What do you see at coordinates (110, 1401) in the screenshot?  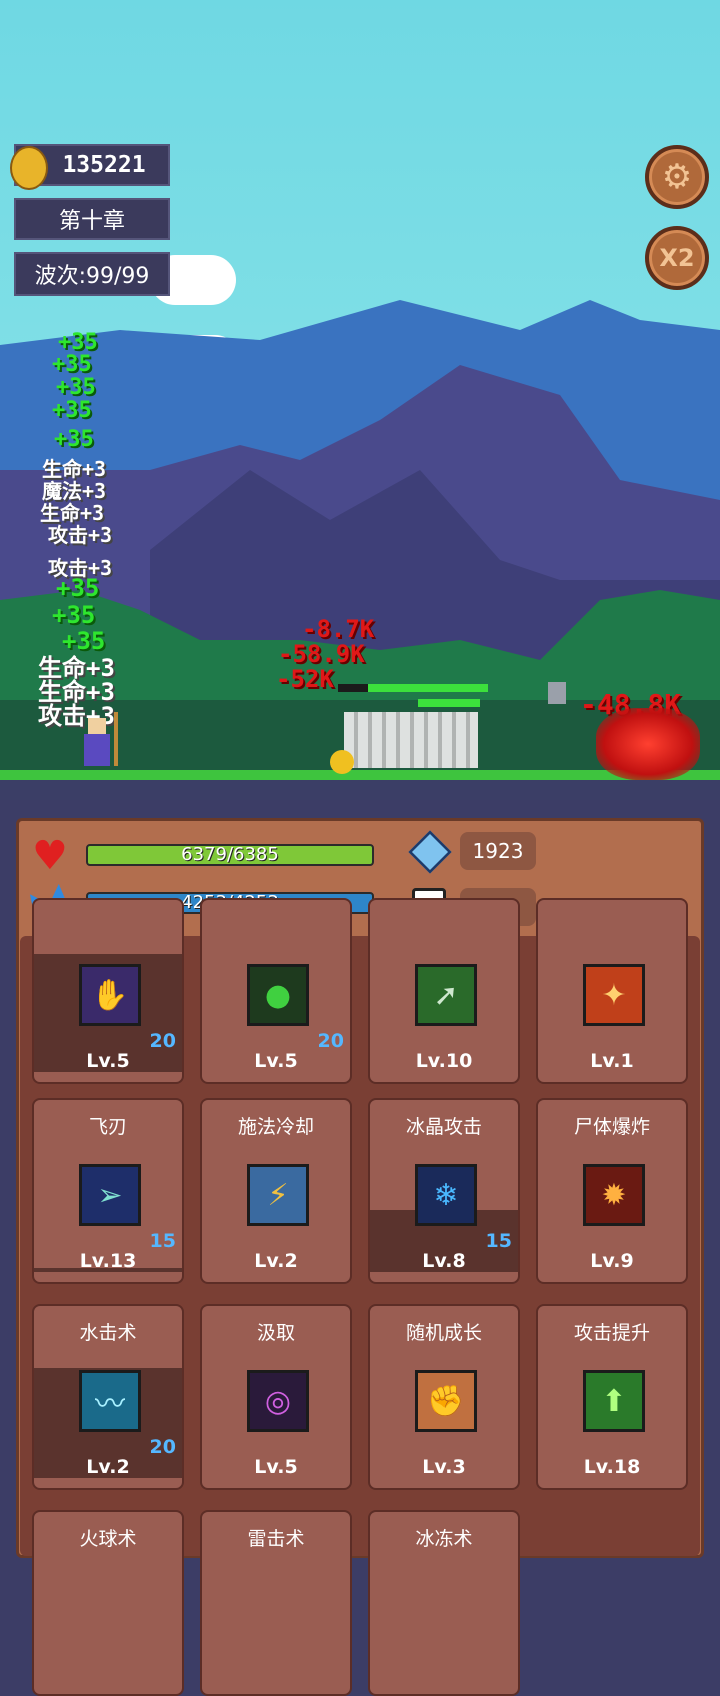 I see `water-wave-icon: 〰` at bounding box center [110, 1401].